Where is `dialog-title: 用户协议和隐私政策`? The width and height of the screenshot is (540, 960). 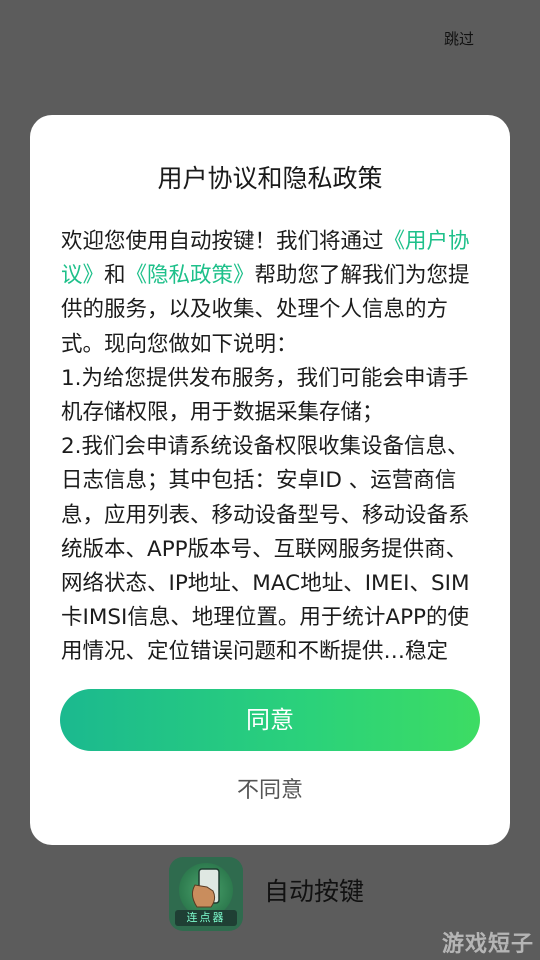
dialog-title: 用户协议和隐私政策 is located at coordinates (270, 178).